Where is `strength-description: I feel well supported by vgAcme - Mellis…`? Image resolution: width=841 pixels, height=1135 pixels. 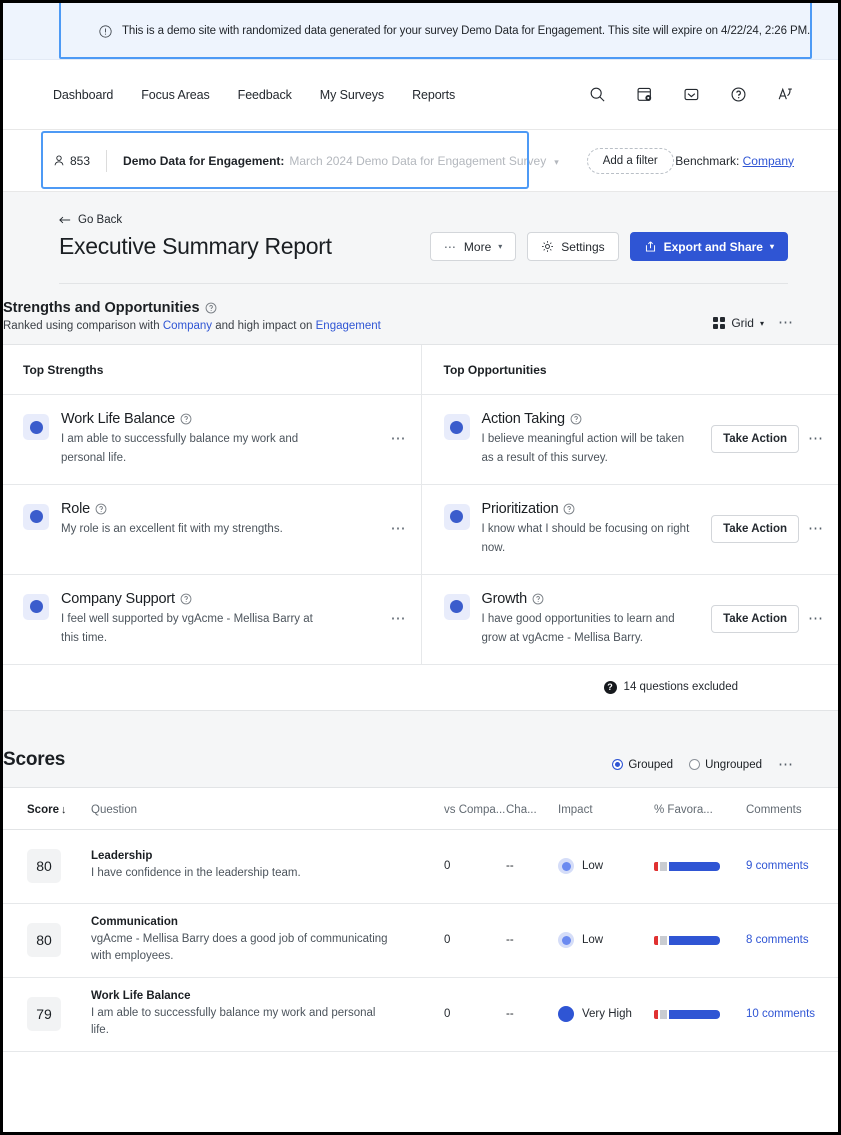
strength-description: I feel well supported by vgAcme - Mellis… is located at coordinates (187, 628).